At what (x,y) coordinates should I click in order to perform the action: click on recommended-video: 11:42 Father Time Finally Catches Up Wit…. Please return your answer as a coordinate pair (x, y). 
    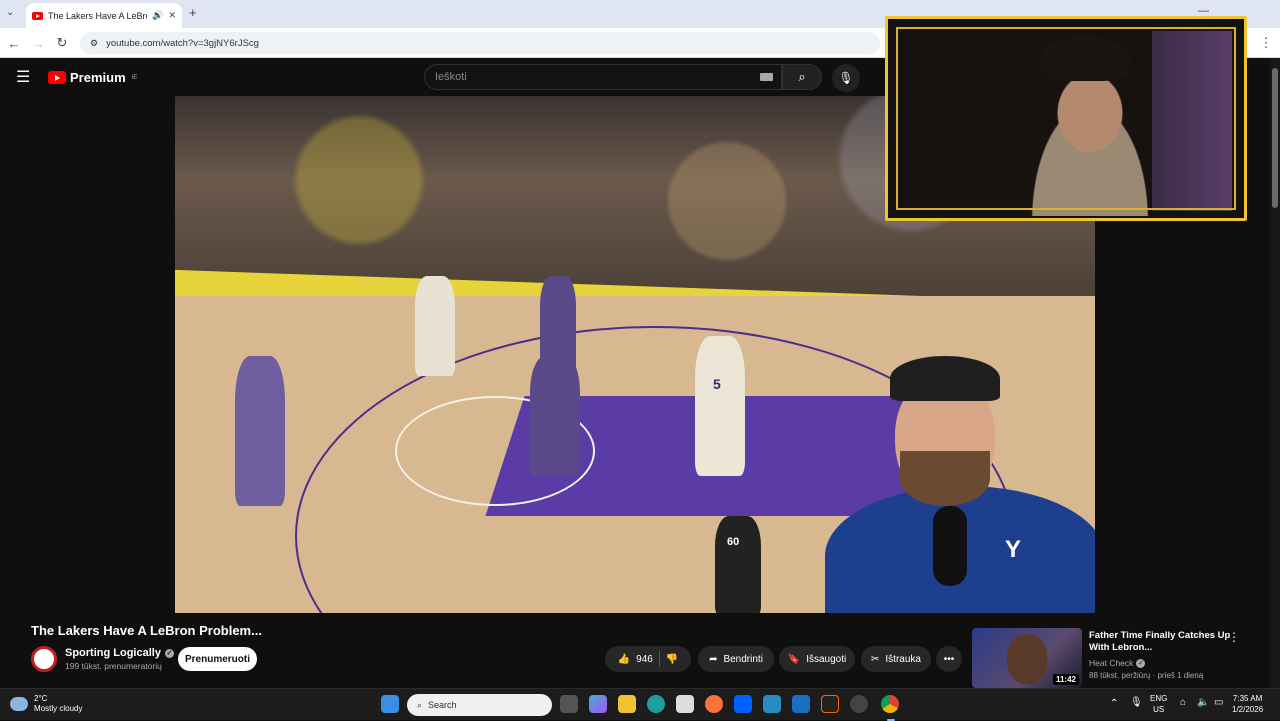
    Looking at the image, I should click on (1120, 658).